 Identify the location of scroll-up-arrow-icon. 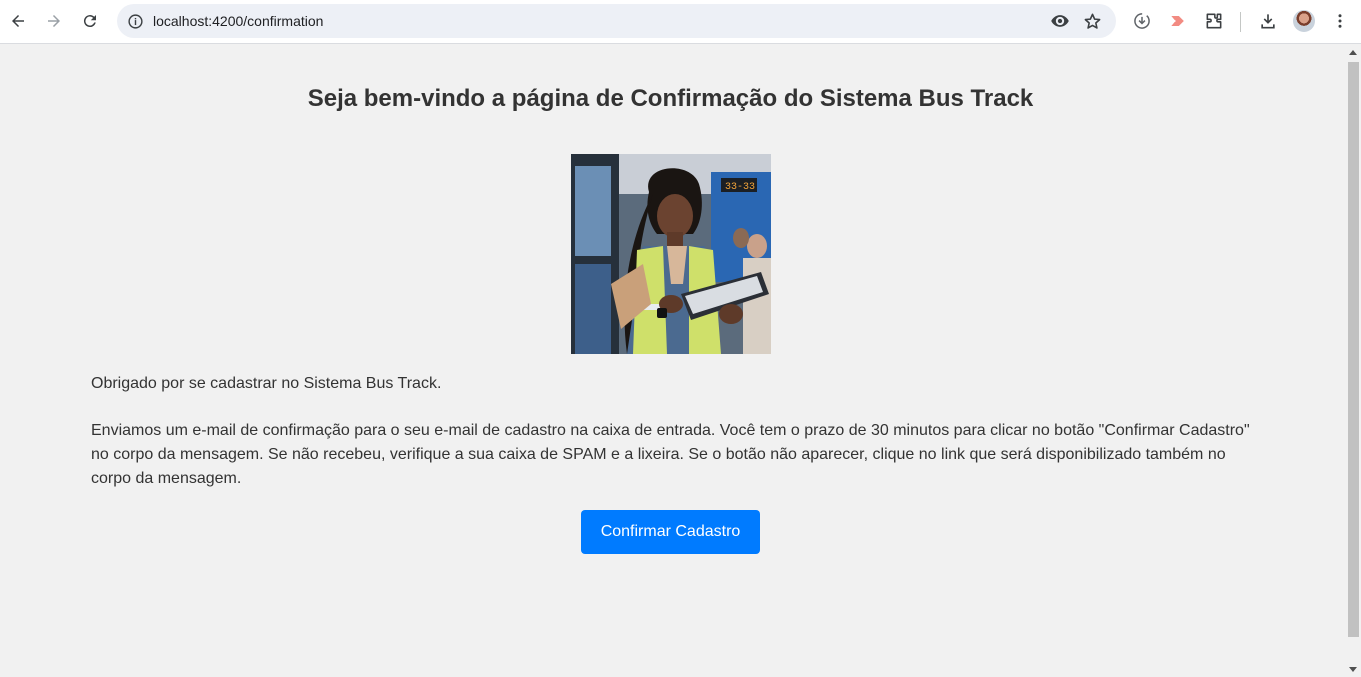
(1353, 52).